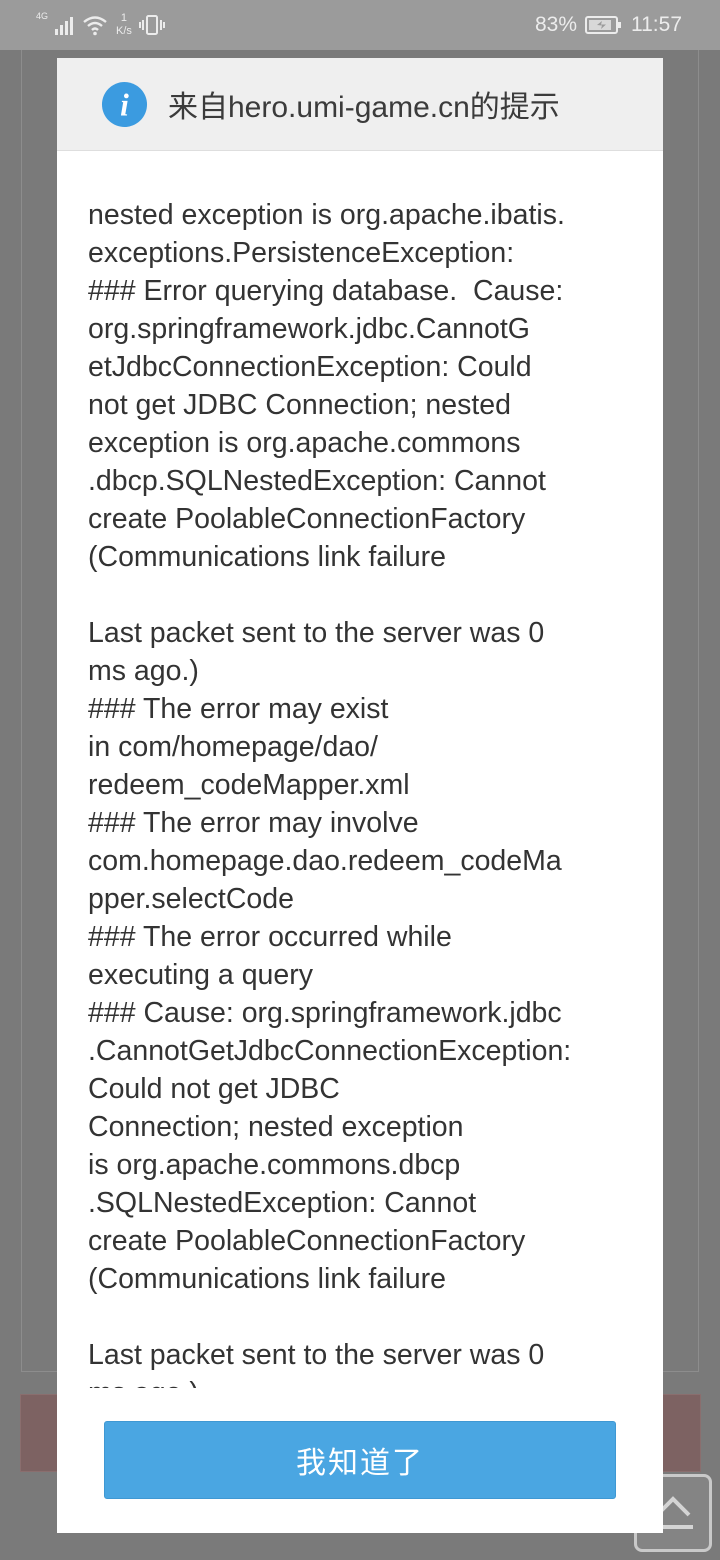 This screenshot has height=1560, width=720. I want to click on message-line: ### Cause: org.springframework.jdbc, so click(325, 1013).